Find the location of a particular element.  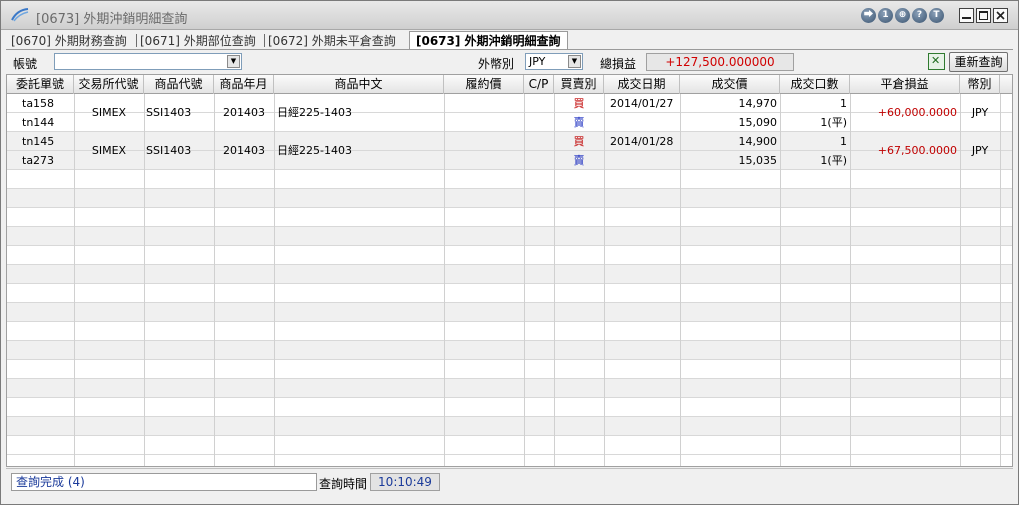

order-no-cell: ta273 is located at coordinates (38, 160).